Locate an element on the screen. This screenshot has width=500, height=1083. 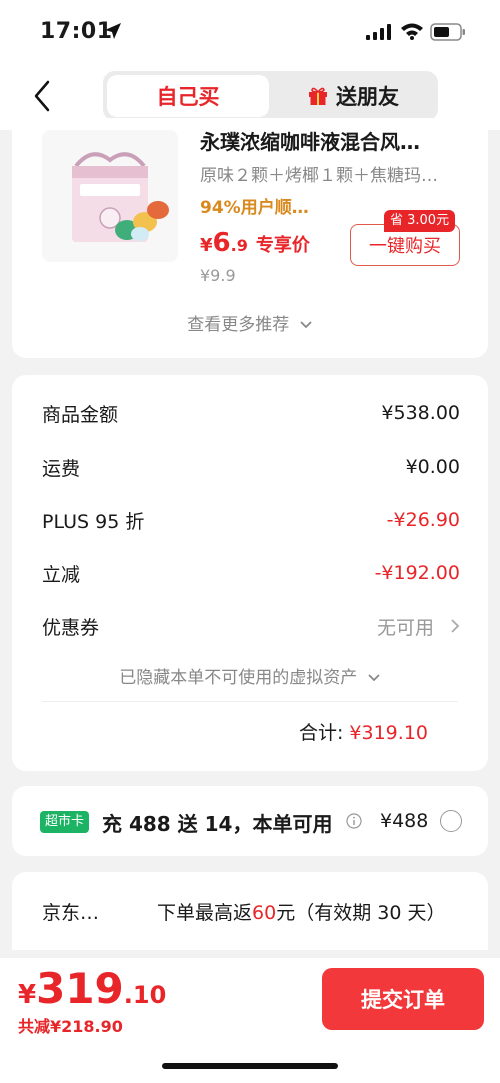
price-currency: ¥ is located at coordinates (206, 245).